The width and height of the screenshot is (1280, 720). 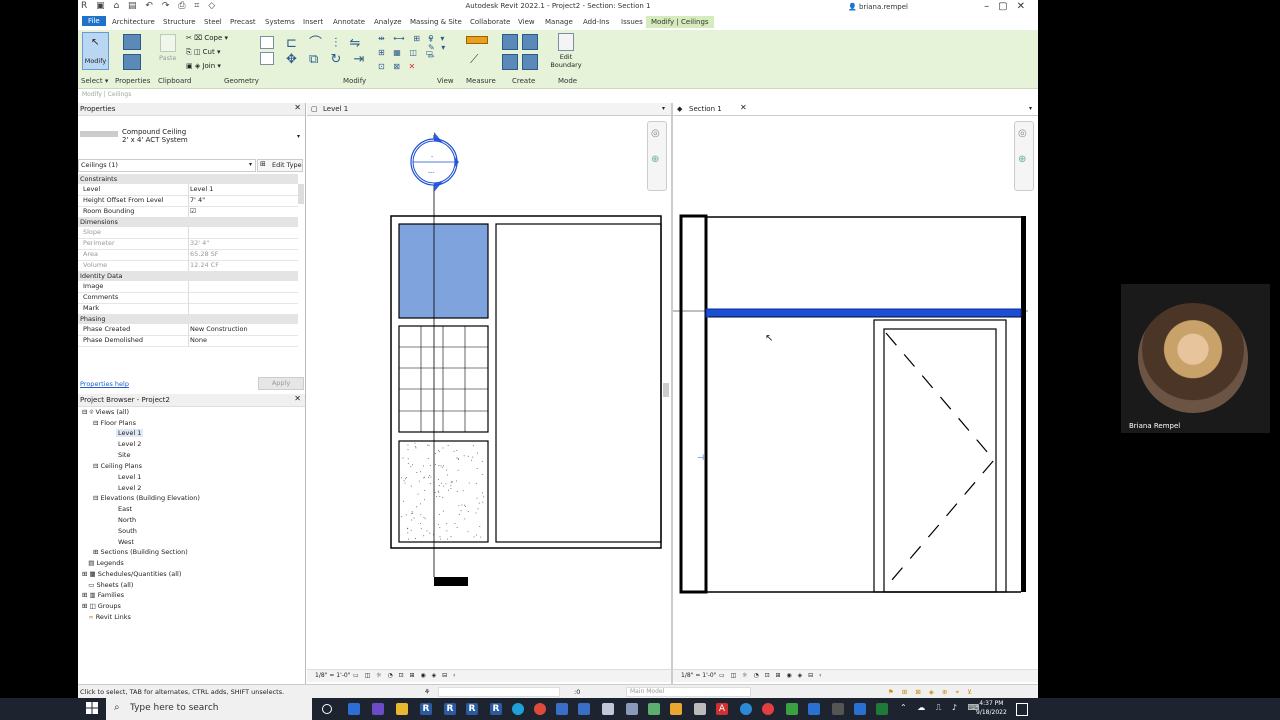 What do you see at coordinates (281, 383) in the screenshot?
I see `apply-button: Apply` at bounding box center [281, 383].